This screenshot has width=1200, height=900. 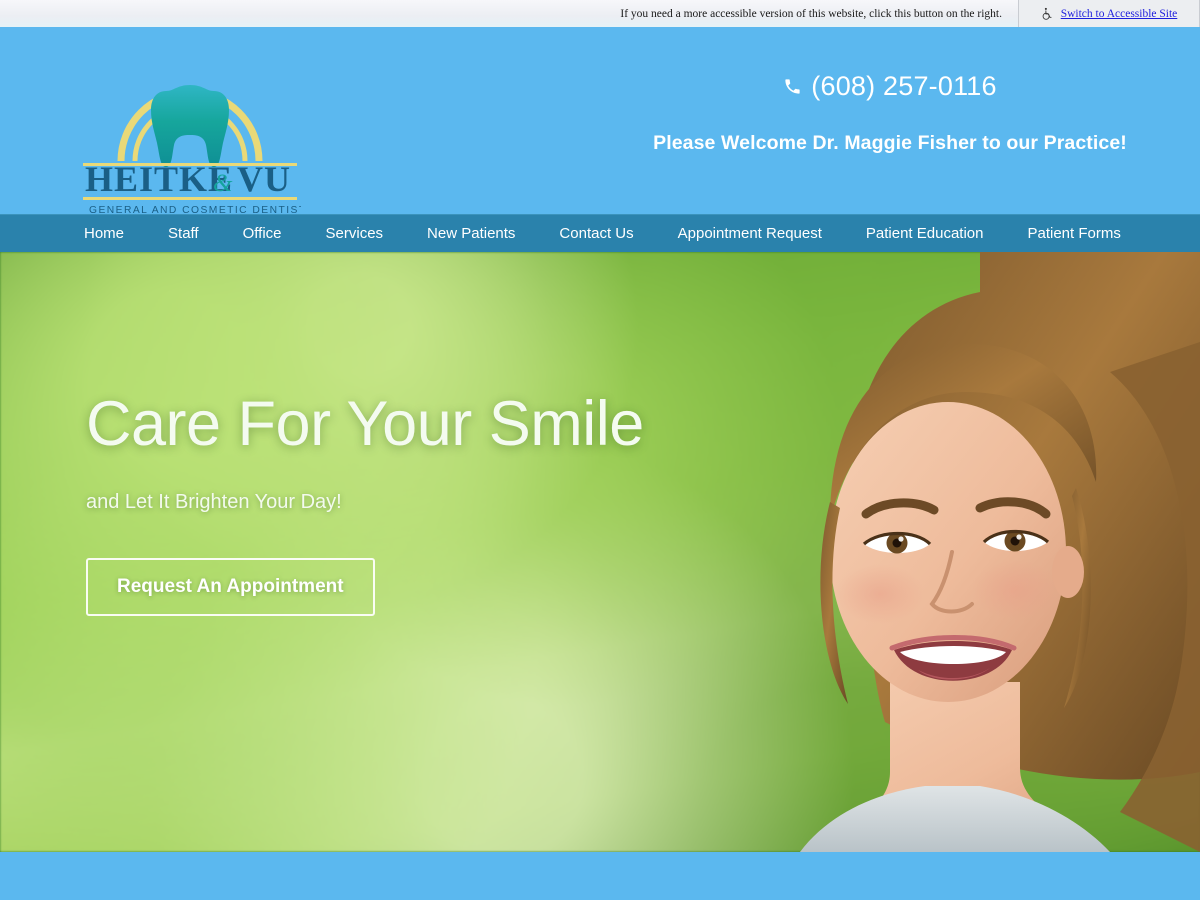 What do you see at coordinates (183, 233) in the screenshot?
I see `nav-item-staff: Staff` at bounding box center [183, 233].